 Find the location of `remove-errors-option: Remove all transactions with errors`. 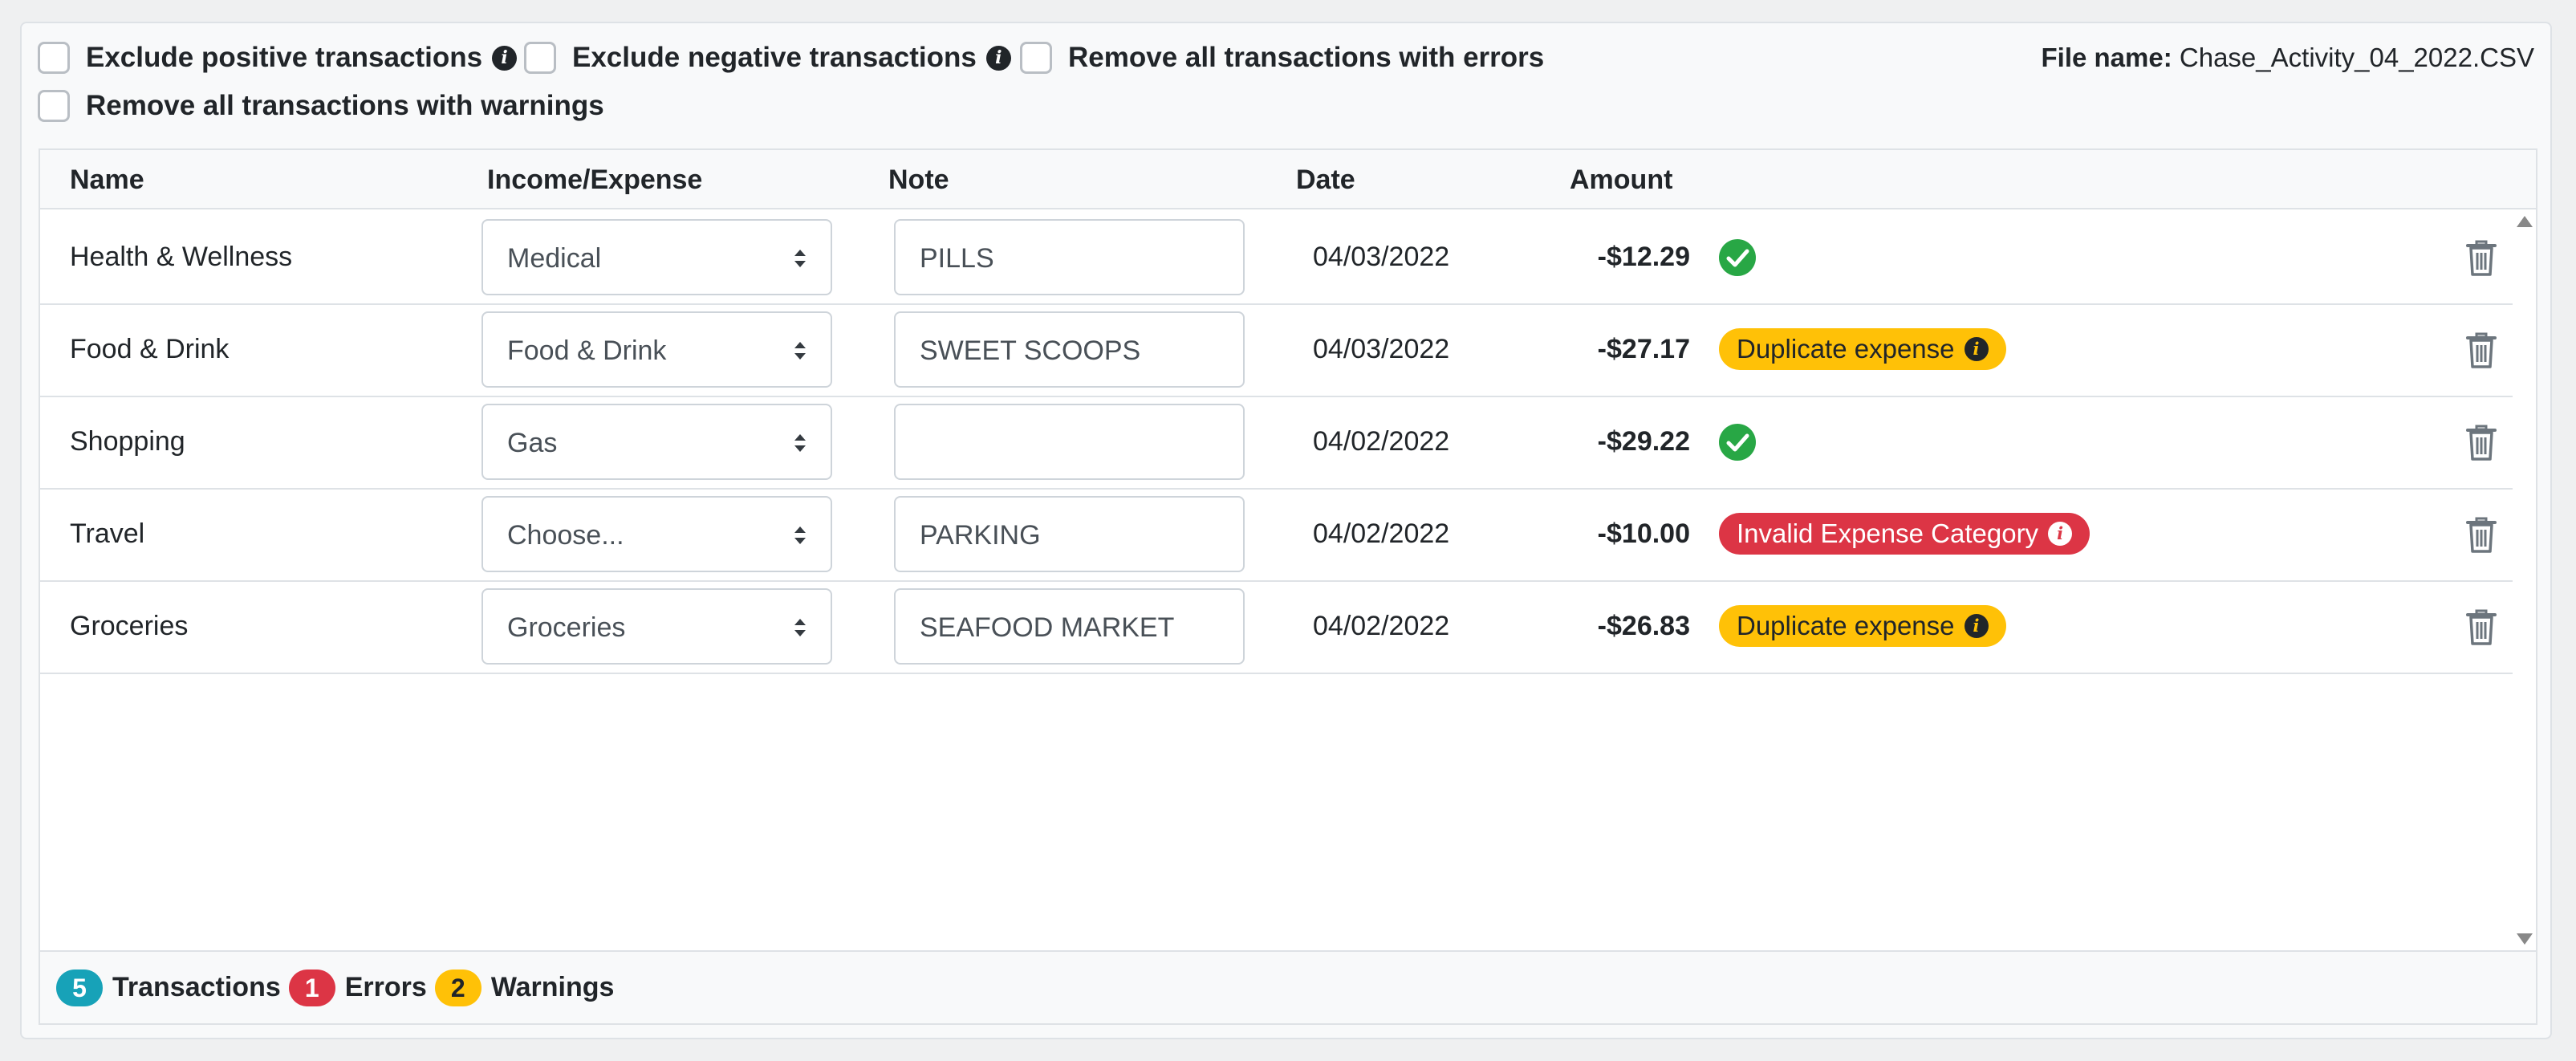

remove-errors-option: Remove all transactions with errors is located at coordinates (1282, 58).